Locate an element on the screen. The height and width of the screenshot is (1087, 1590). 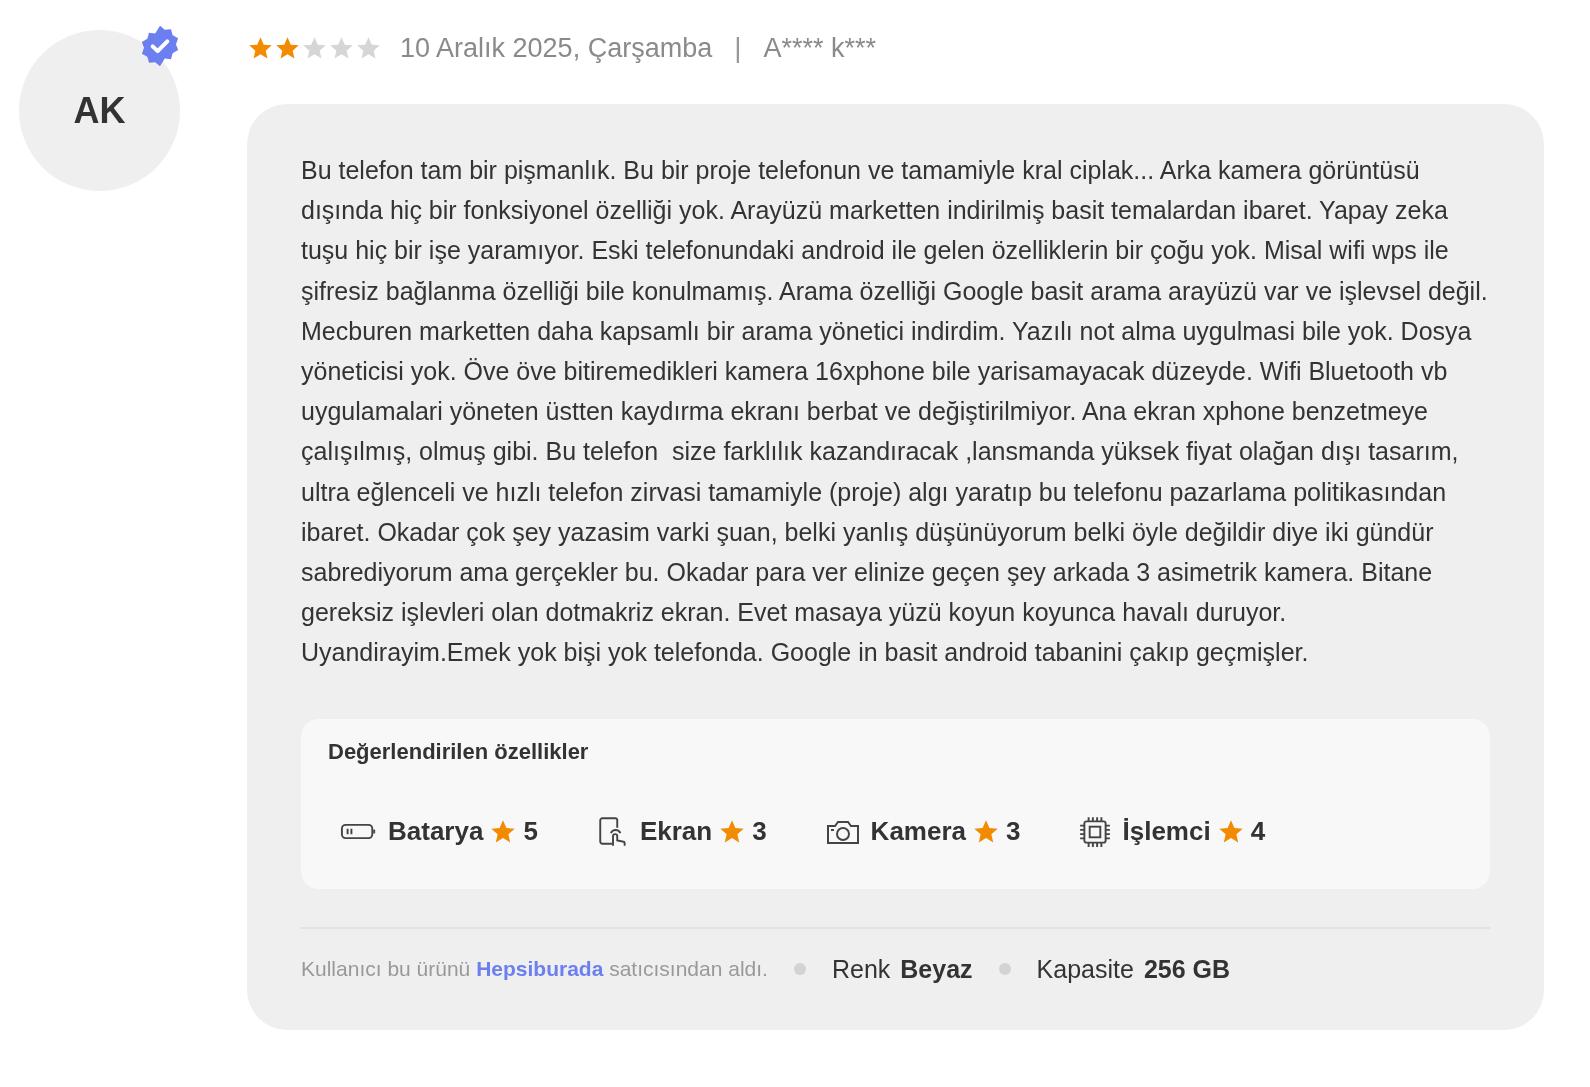
seller-note: Kullanıcı bu ürünü Hepsiburada satıcısından aldı. is located at coordinates (534, 969).